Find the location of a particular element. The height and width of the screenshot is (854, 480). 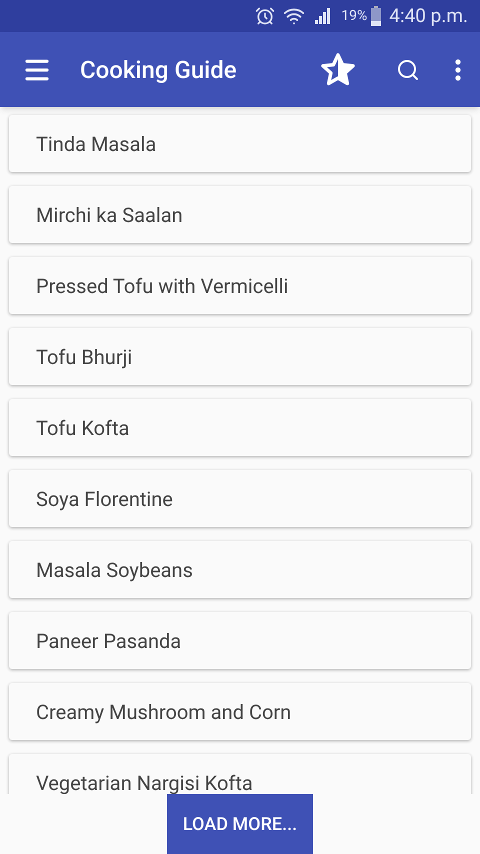

recipe-name: Vegetarian Nargisi Kofta is located at coordinates (144, 782).